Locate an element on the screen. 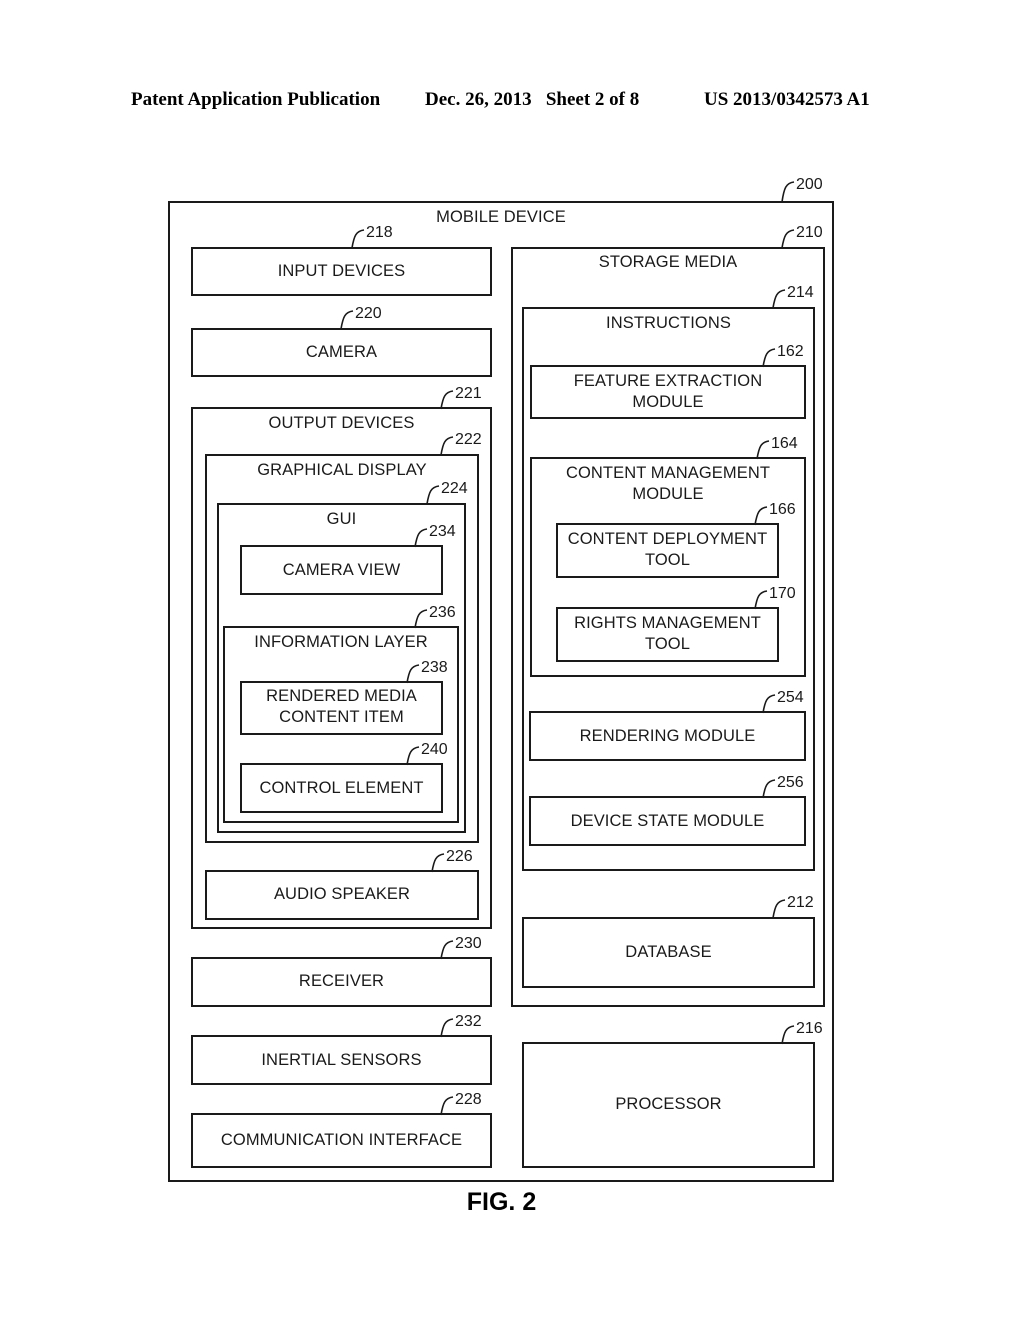  ref-166: 166 is located at coordinates (775, 513).